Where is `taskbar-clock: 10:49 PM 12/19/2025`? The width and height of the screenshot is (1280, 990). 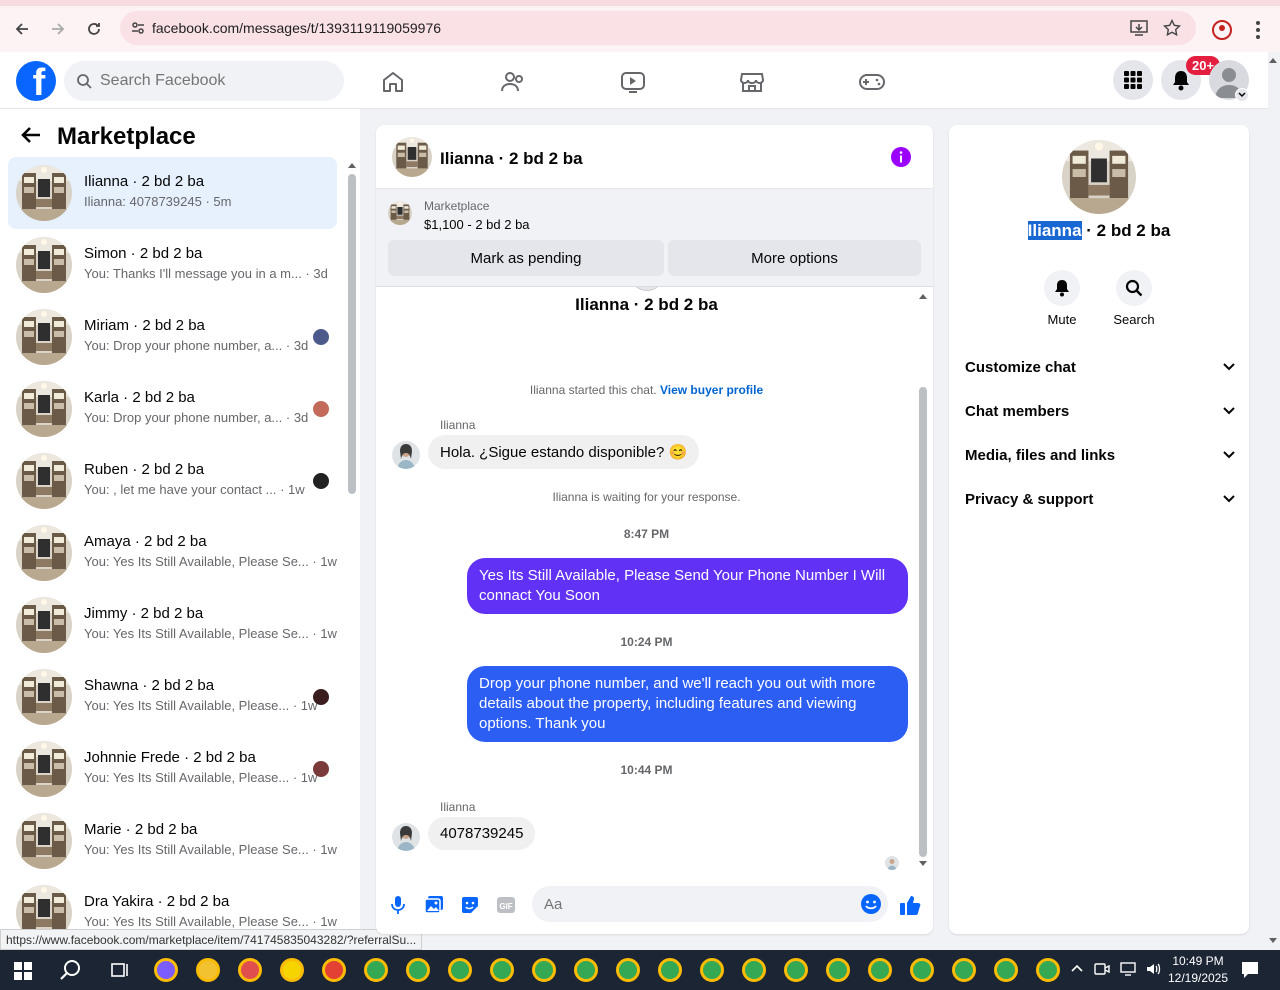
taskbar-clock: 10:49 PM 12/19/2025 is located at coordinates (1198, 970).